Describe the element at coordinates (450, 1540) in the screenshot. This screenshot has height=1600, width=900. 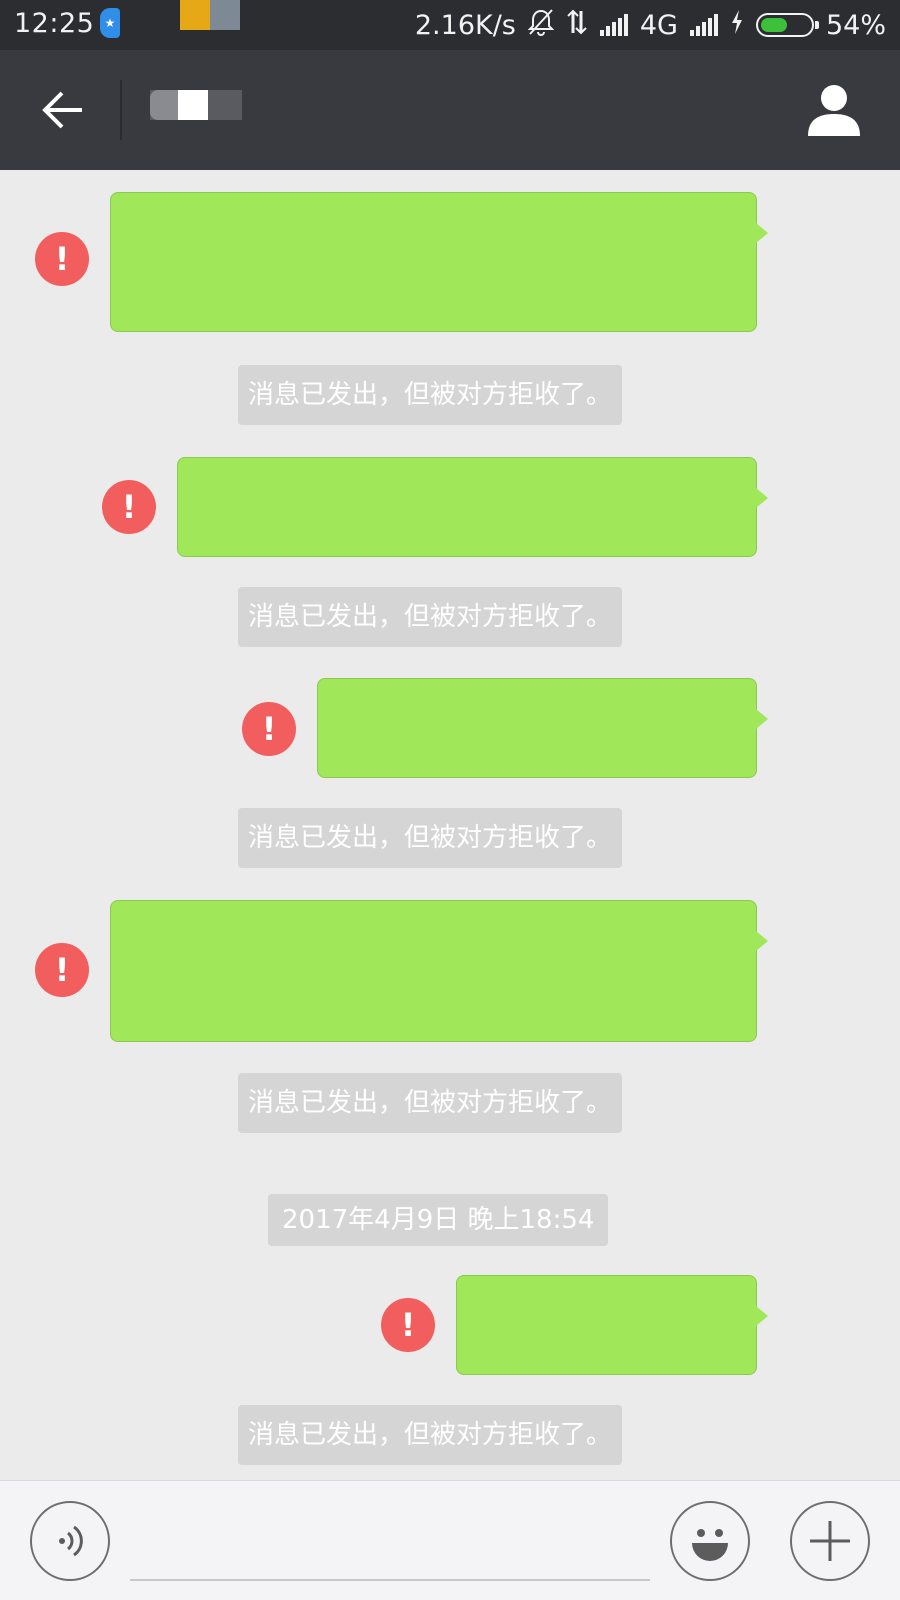
I see `input-bar` at that location.